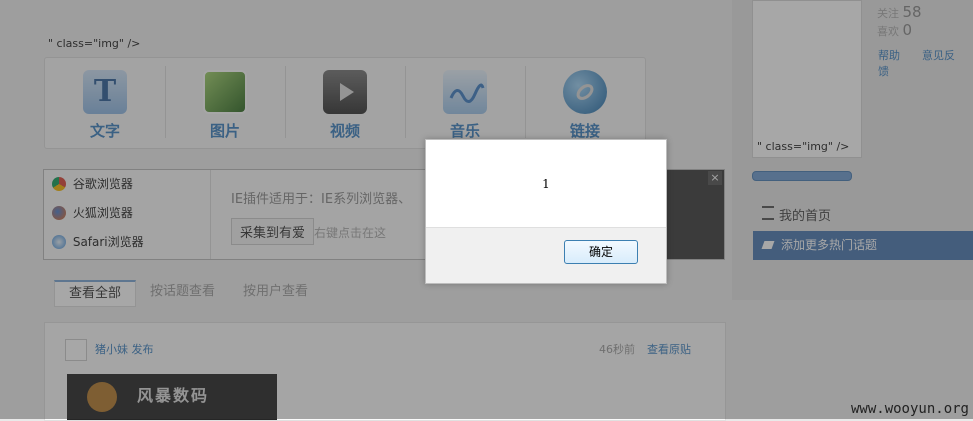  I want to click on ok-button: 确定, so click(601, 252).